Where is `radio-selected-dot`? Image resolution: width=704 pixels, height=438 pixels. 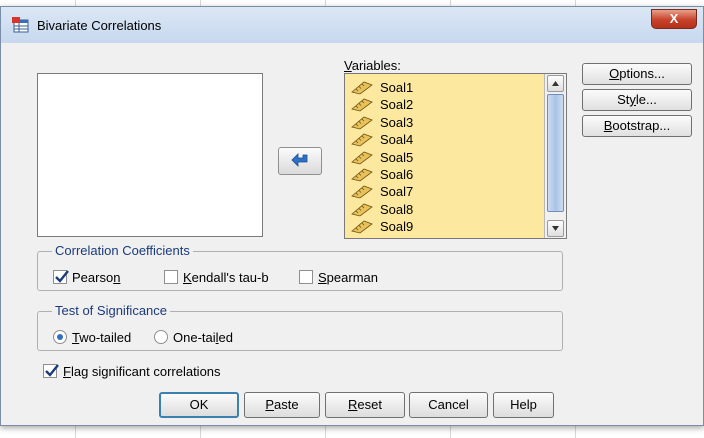
radio-selected-dot is located at coordinates (60, 337).